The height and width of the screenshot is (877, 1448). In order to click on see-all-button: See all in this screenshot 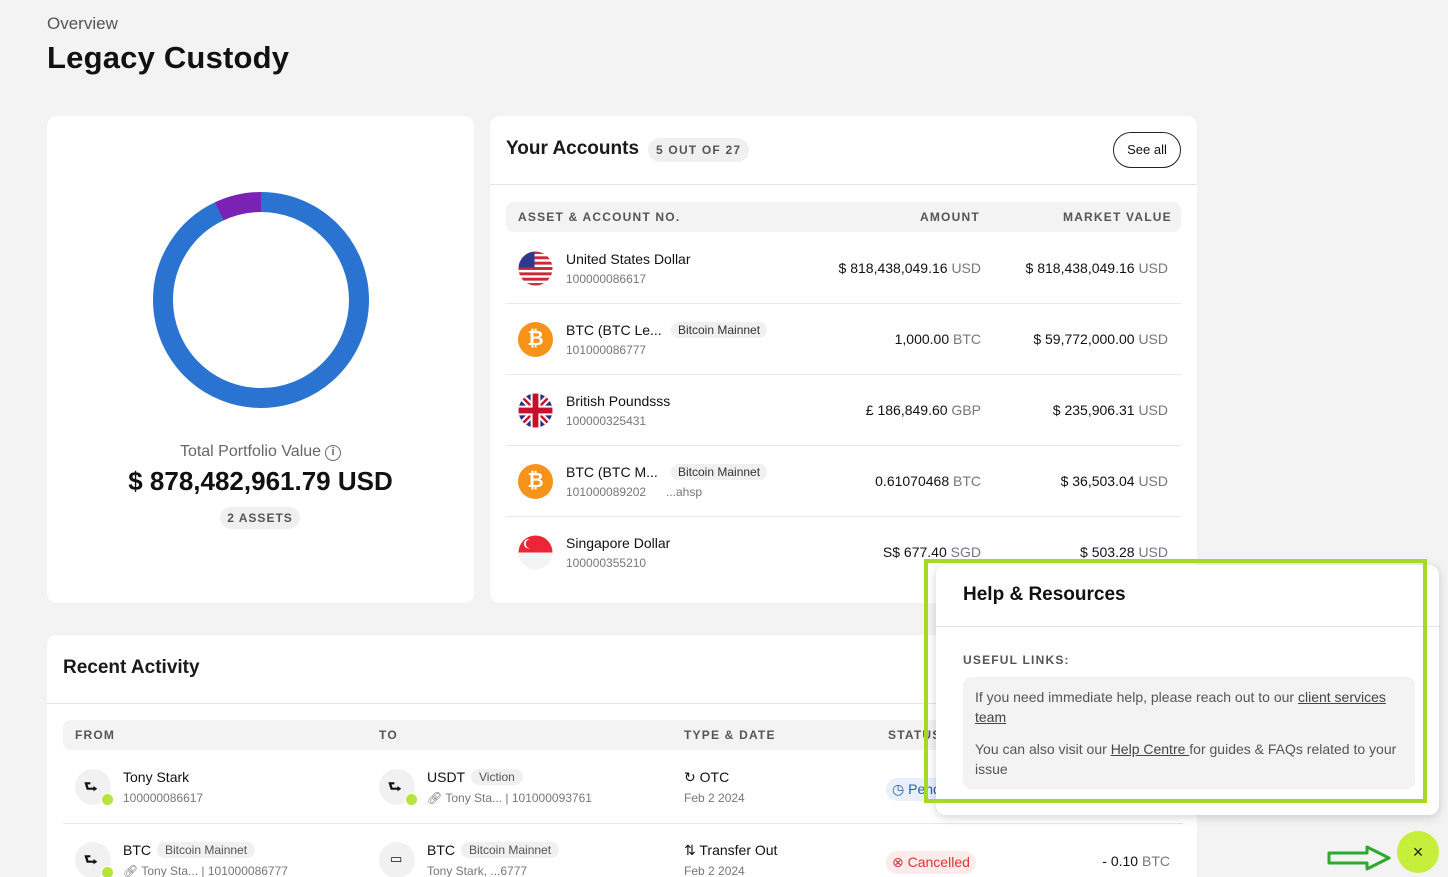, I will do `click(1147, 150)`.